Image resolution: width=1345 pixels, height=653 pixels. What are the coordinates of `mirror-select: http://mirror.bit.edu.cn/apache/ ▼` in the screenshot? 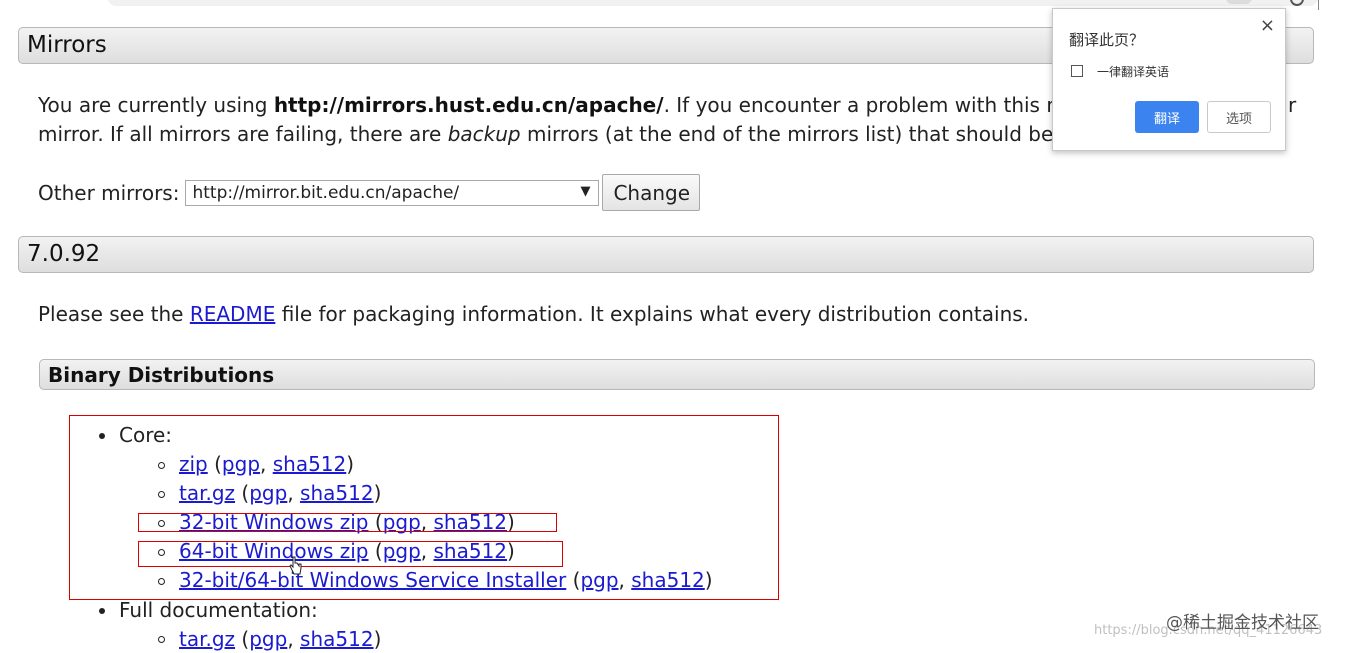 It's located at (392, 192).